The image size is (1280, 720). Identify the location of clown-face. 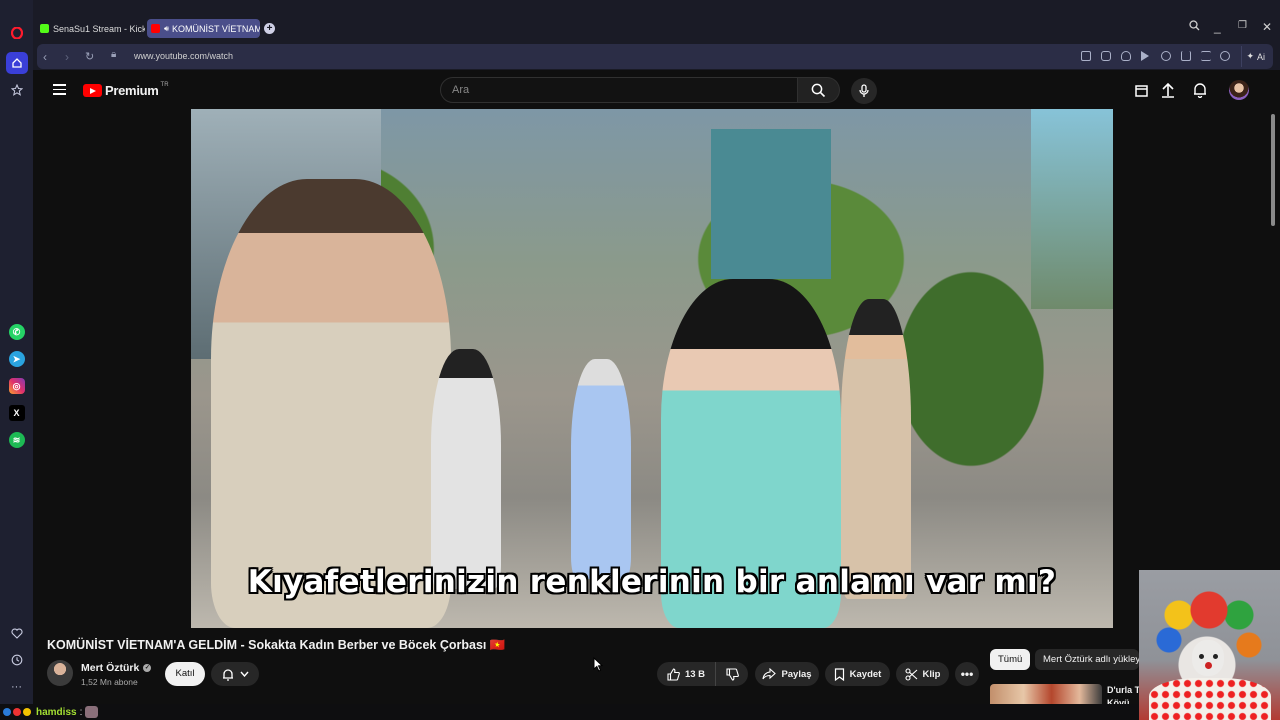
(1208, 658).